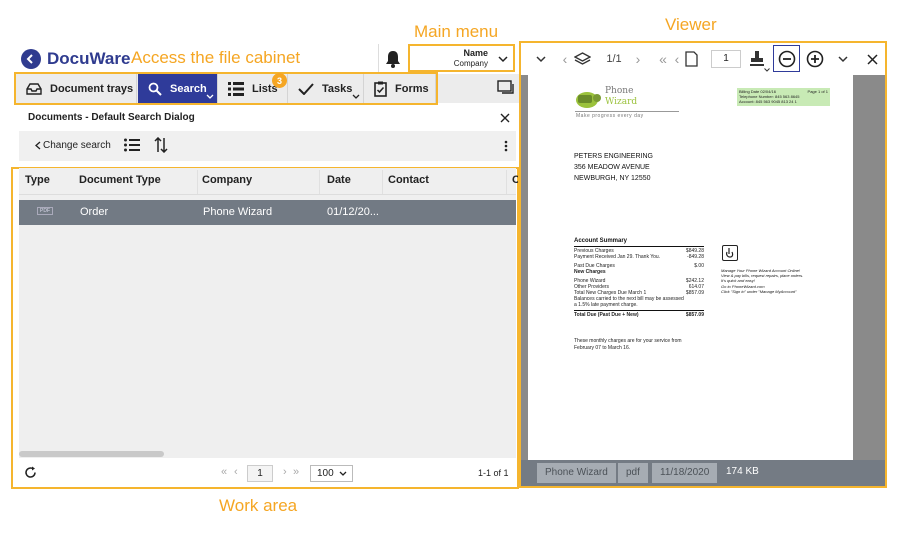 The height and width of the screenshot is (537, 900). Describe the element at coordinates (188, 88) in the screenshot. I see `search-label: Search` at that location.